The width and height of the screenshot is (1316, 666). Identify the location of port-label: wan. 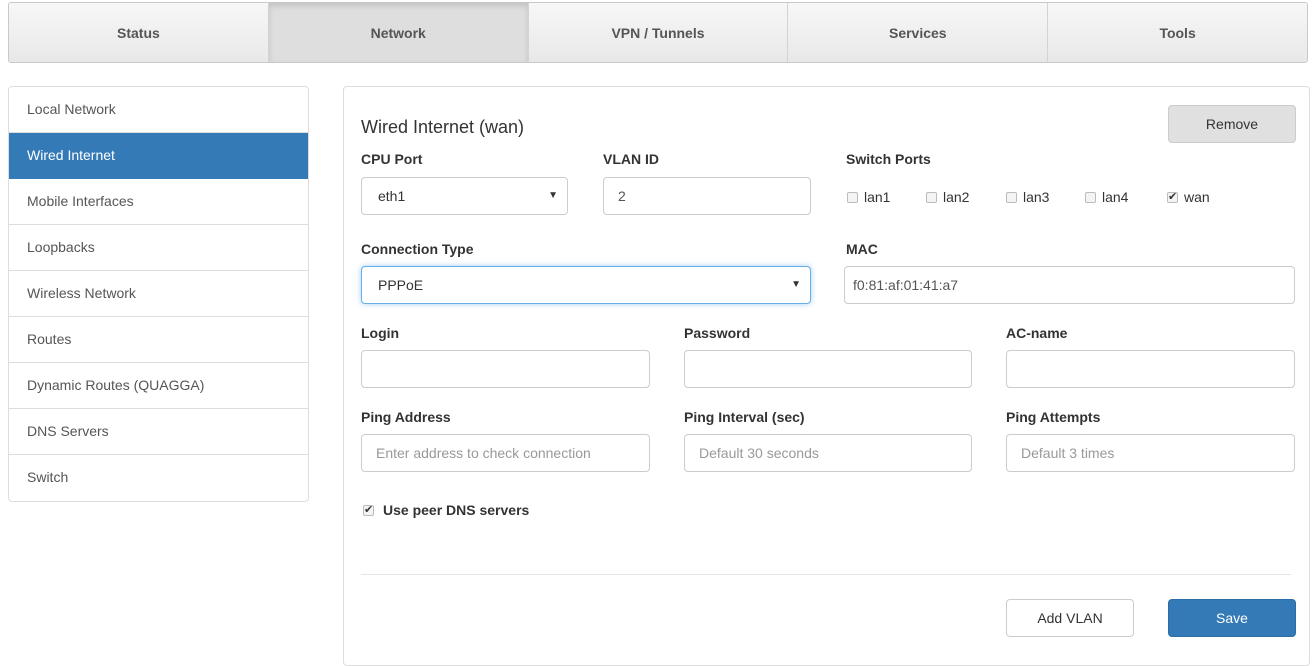
(1197, 197).